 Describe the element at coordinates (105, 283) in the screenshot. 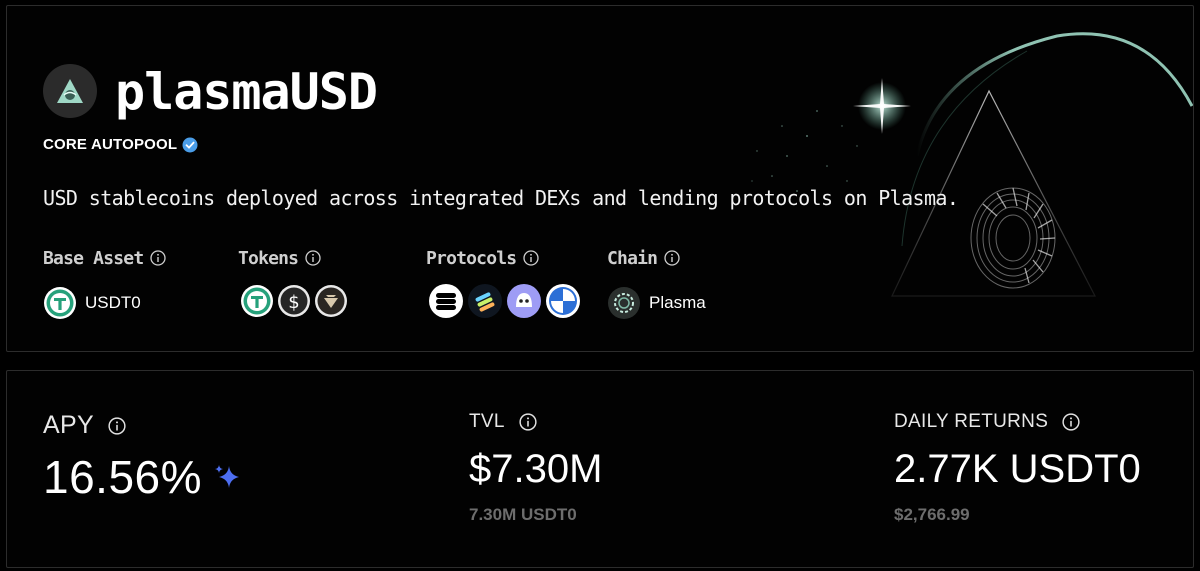

I see `meta-base-asset: Base Asset USDT0` at that location.